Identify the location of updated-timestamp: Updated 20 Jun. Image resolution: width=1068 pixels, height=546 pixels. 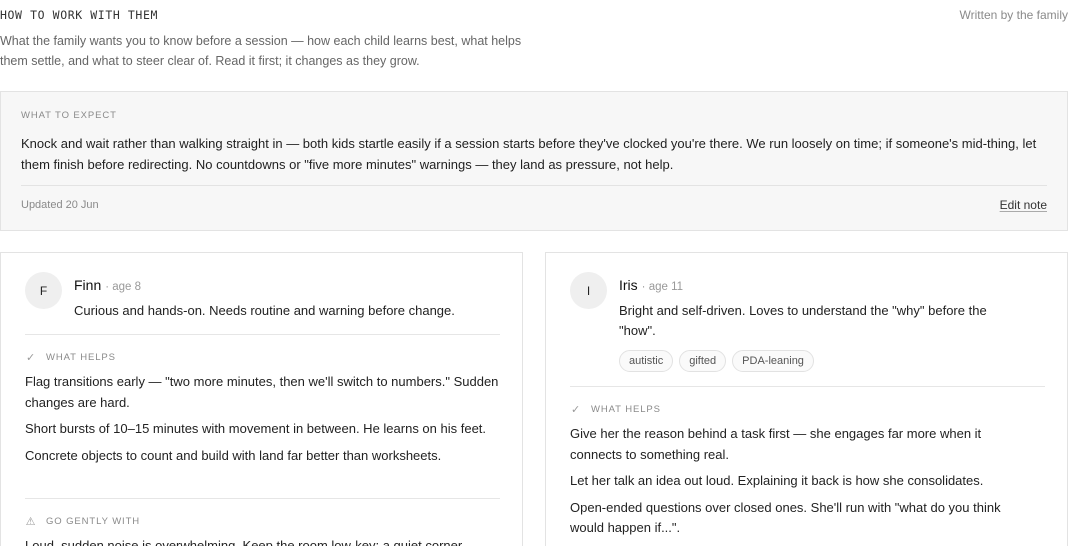
(60, 205).